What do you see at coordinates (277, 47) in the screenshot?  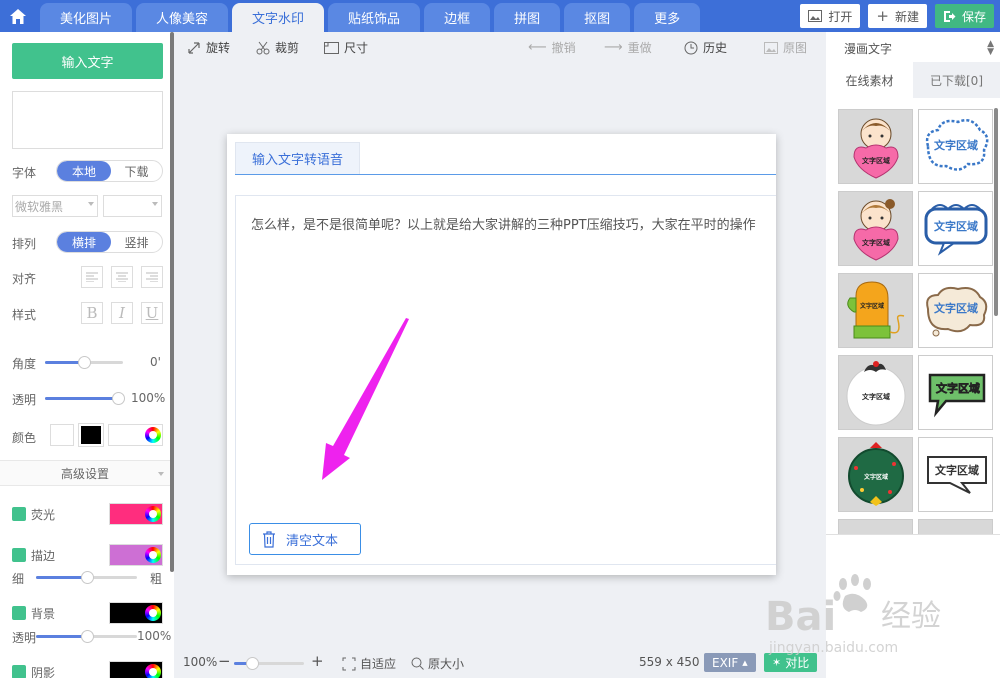 I see `crop-button: 裁剪` at bounding box center [277, 47].